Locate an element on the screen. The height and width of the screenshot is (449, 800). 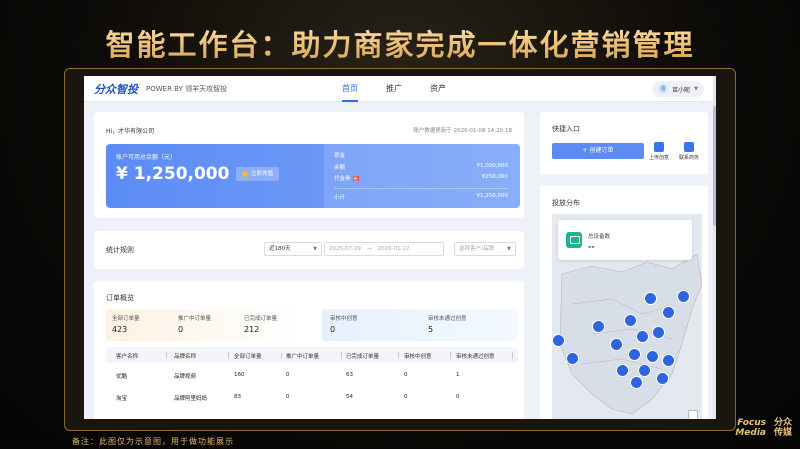
date-range-picker: 2025-07-29 → 2026-01-22 is located at coordinates (384, 249).